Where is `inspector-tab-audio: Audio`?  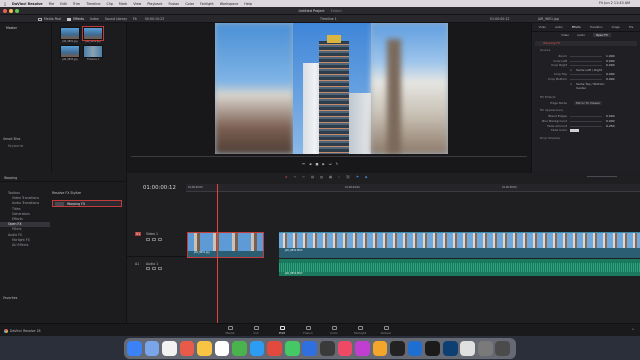
inspector-tab-audio: Audio is located at coordinates (558, 27).